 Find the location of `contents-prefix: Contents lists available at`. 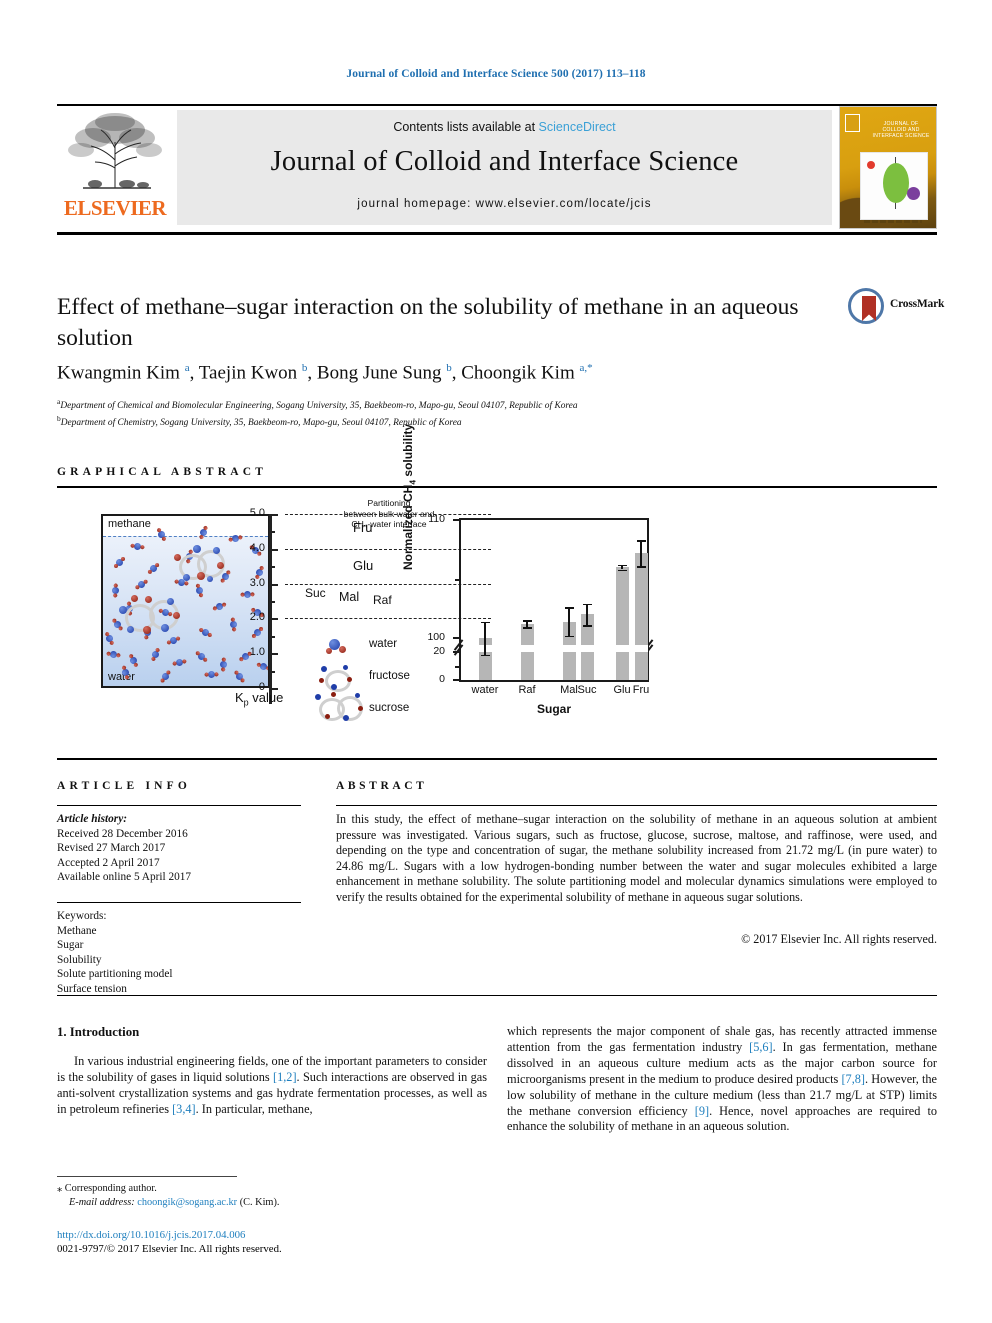

contents-prefix: Contents lists available at is located at coordinates (466, 127).